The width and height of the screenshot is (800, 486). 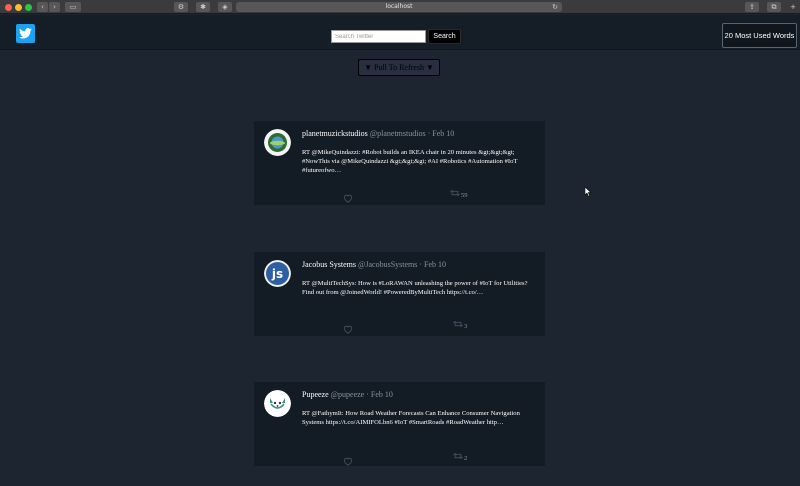 I want to click on user-name: Pupeeze, so click(x=315, y=394).